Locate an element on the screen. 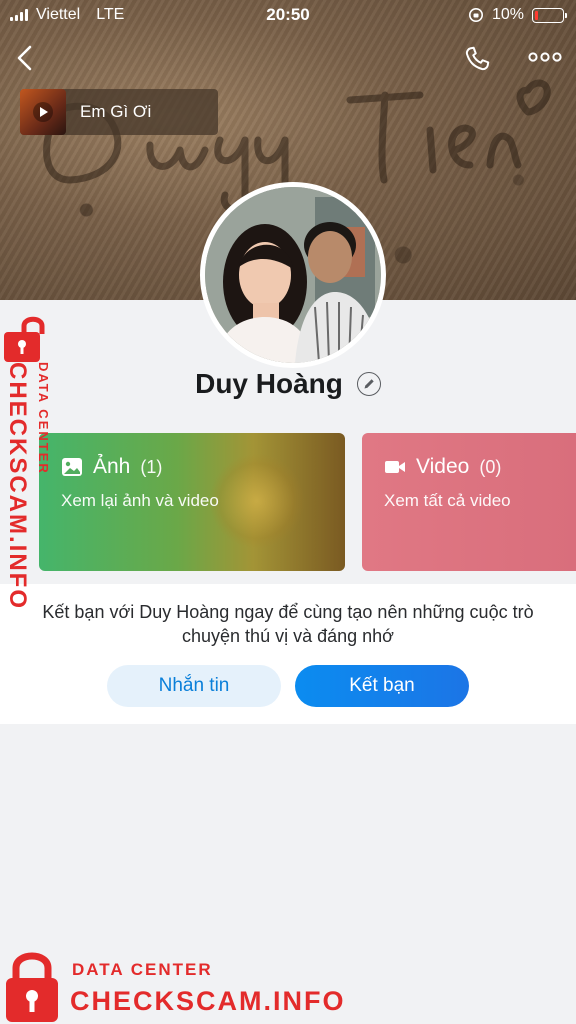  orientation-lock-icon is located at coordinates (475, 15).